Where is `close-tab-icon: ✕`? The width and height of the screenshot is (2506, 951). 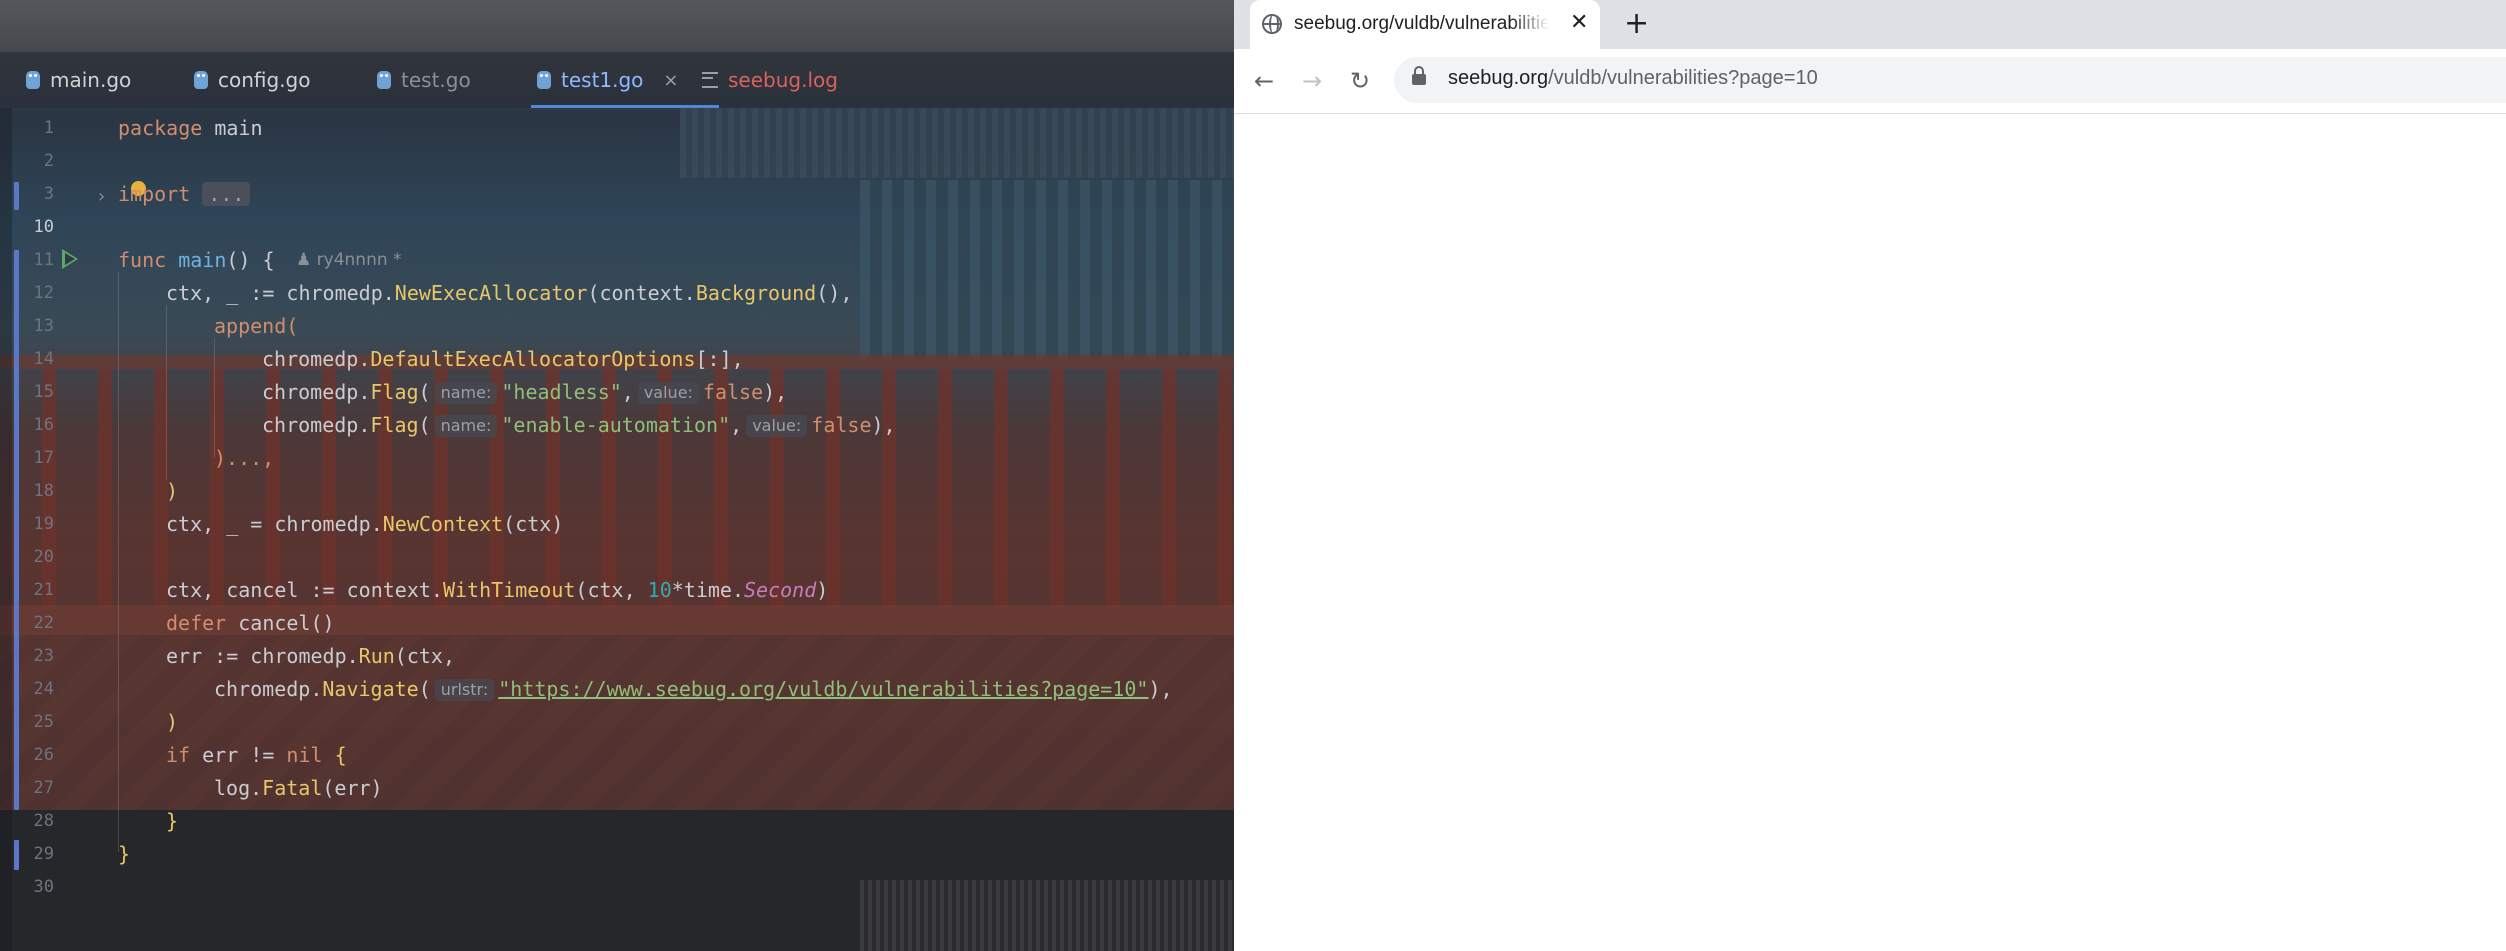 close-tab-icon: ✕ is located at coordinates (1579, 23).